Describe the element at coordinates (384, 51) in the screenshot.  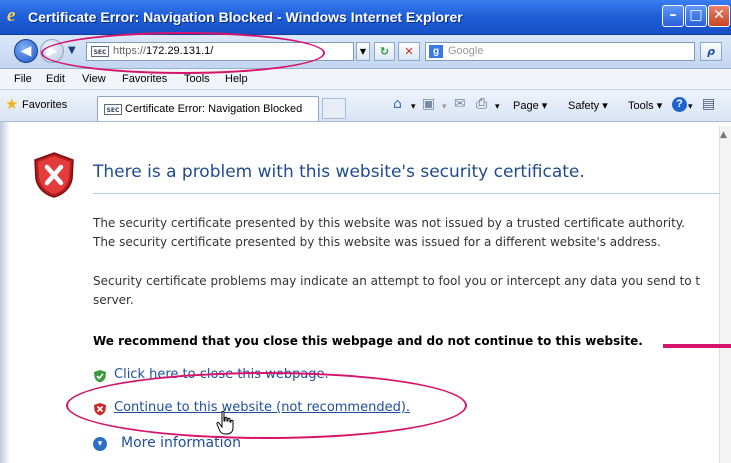
I see `refresh-icon: ↻` at that location.